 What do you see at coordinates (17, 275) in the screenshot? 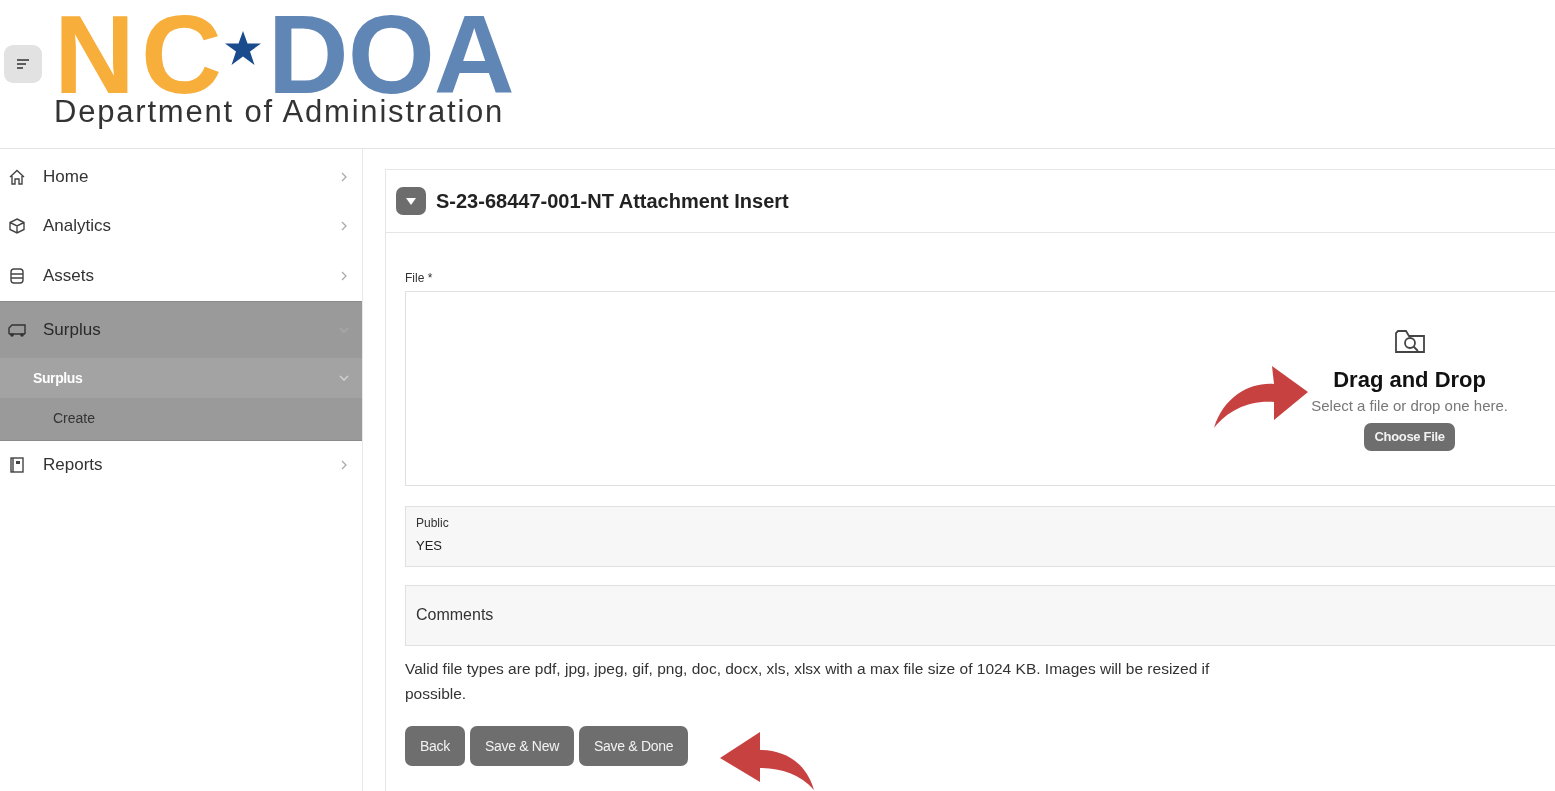
I see `database-icon` at bounding box center [17, 275].